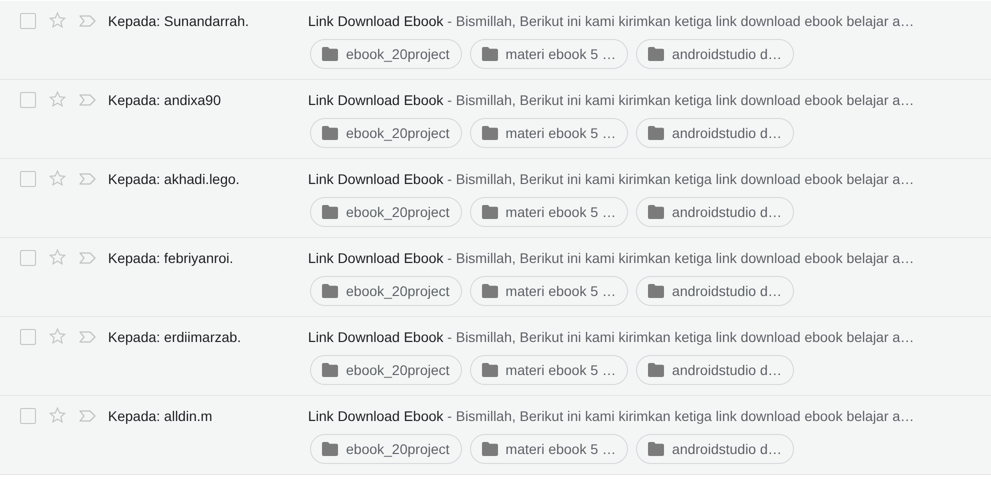  I want to click on recipient: Kepada: Sunandarrah., so click(179, 21).